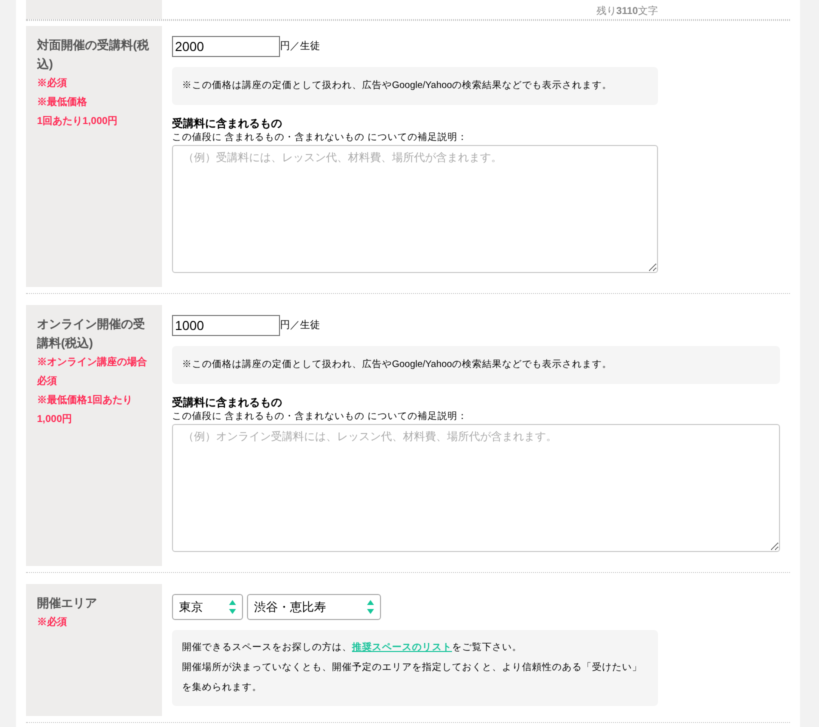  Describe the element at coordinates (207, 607) in the screenshot. I see `dropdown-select: 東京` at that location.